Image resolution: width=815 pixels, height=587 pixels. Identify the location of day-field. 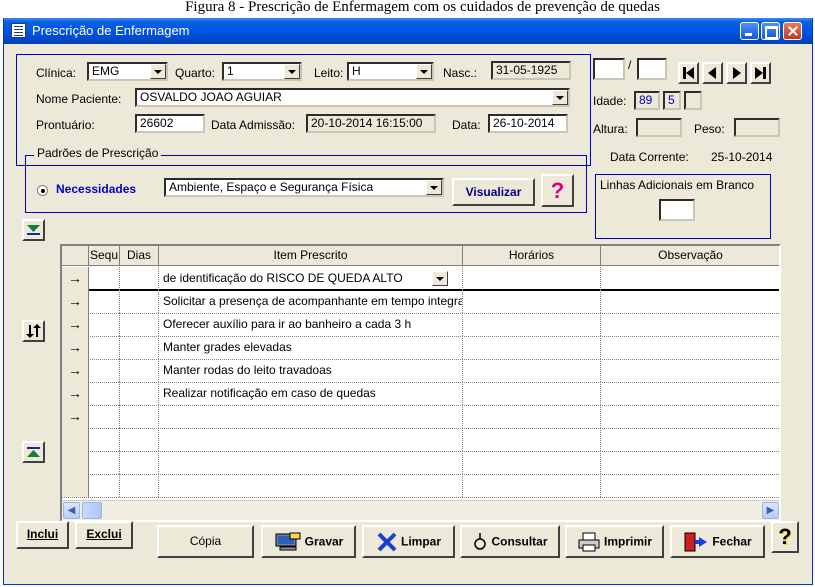
(609, 69).